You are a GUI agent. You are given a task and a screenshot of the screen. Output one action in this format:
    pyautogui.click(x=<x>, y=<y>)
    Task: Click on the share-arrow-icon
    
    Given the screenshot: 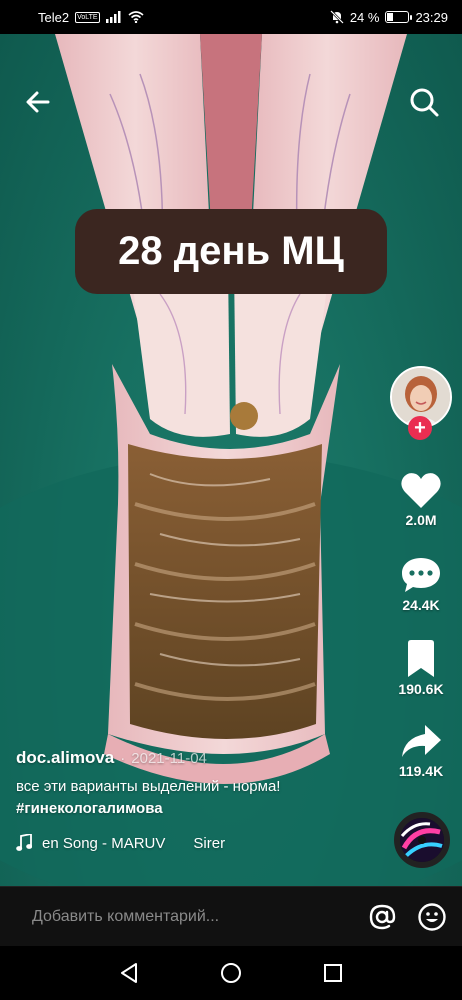 What is the action you would take?
    pyautogui.click(x=421, y=741)
    